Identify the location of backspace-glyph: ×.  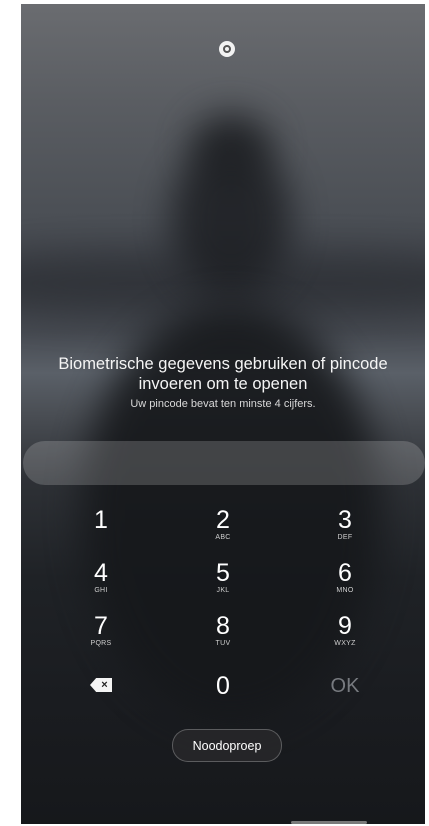
(104, 685).